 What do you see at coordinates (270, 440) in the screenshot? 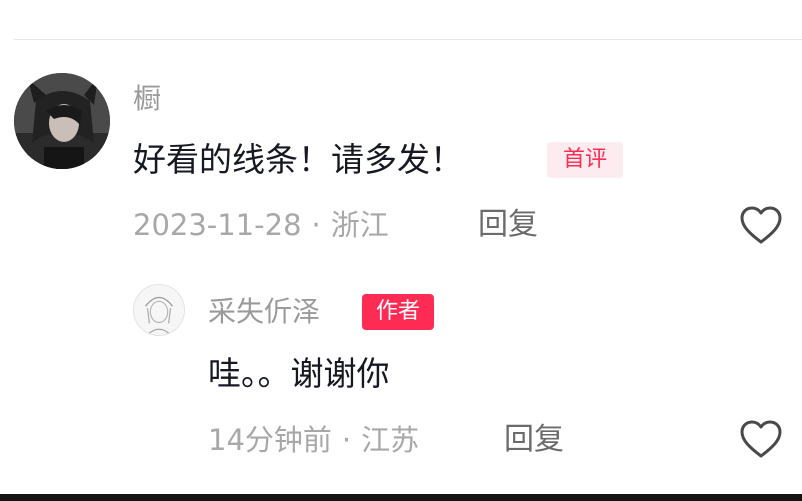
I see `reply-time: 14分钟前` at bounding box center [270, 440].